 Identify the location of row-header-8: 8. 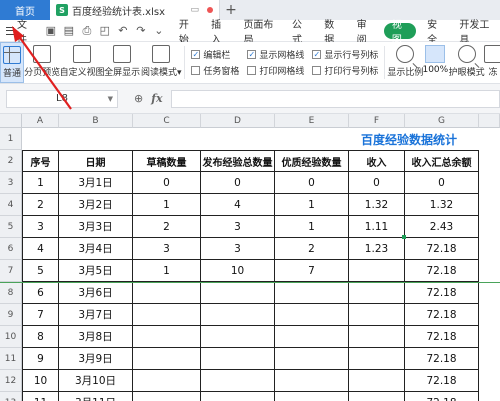
(11, 293).